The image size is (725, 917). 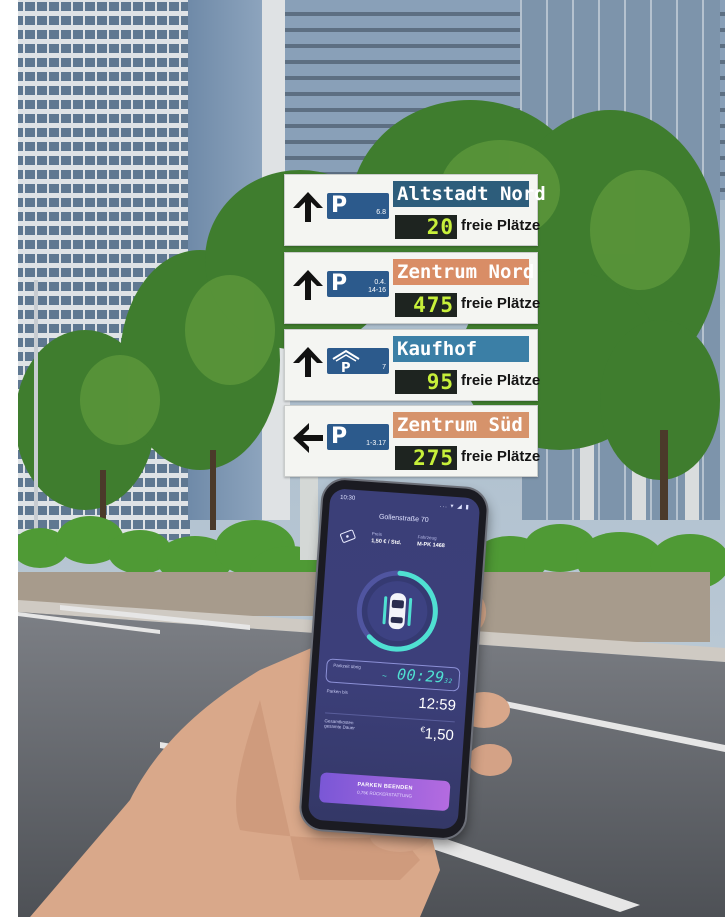 I want to click on destination-label: Altstadt Nord, so click(x=469, y=194).